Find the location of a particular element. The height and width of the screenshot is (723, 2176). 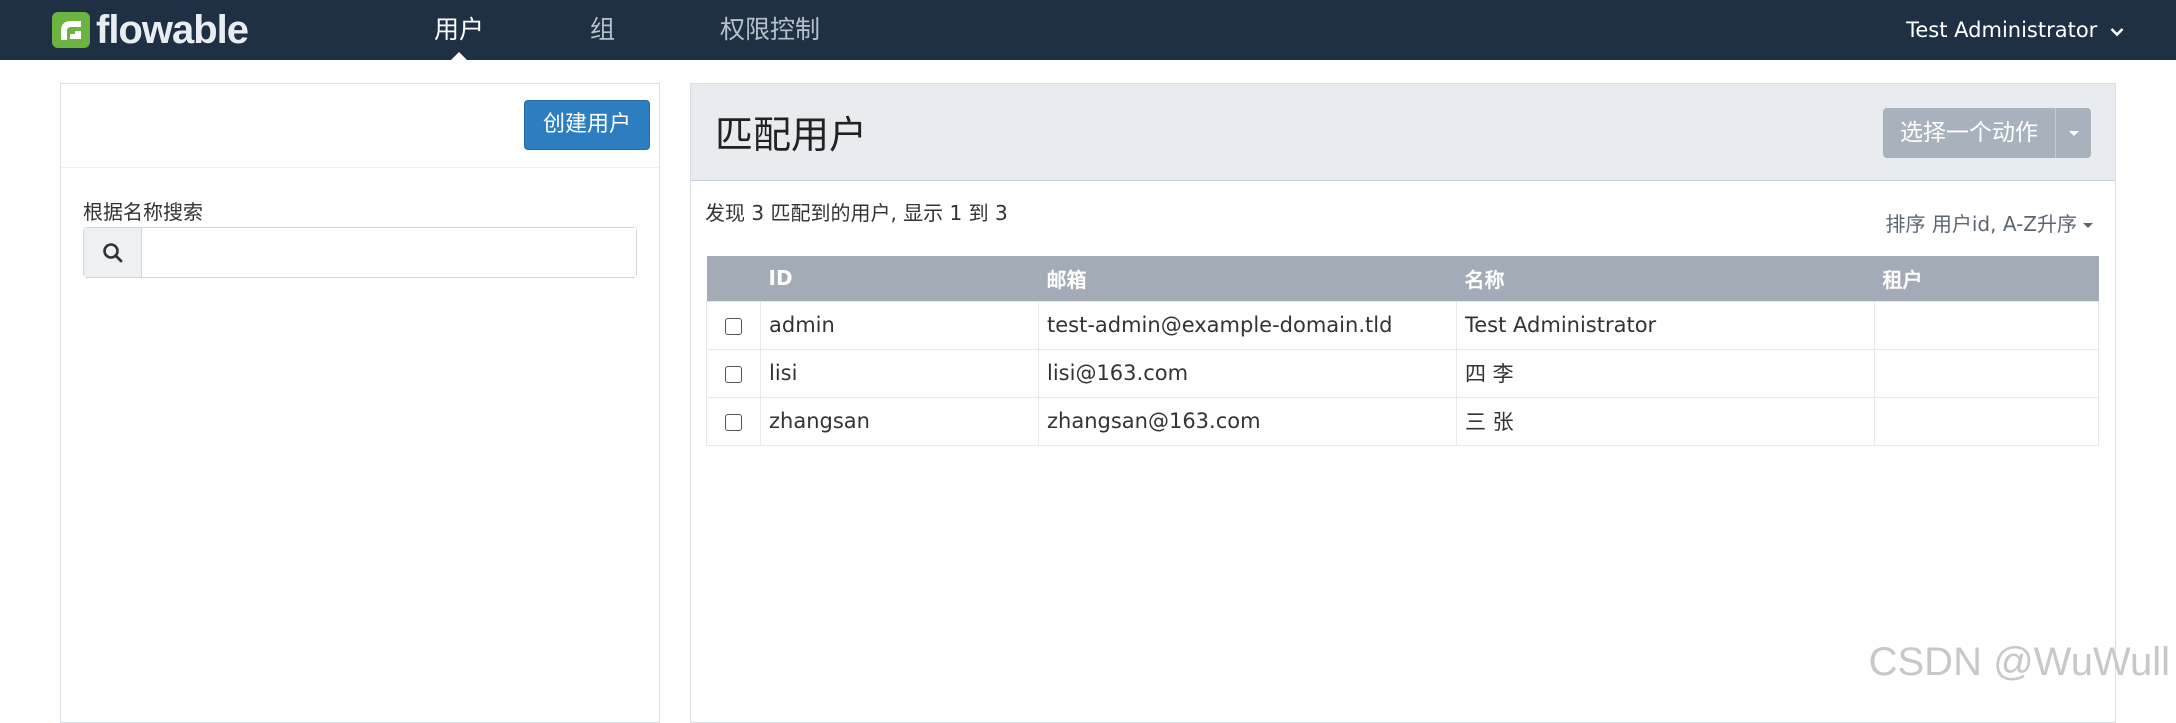

cell-id: lisi is located at coordinates (899, 373).